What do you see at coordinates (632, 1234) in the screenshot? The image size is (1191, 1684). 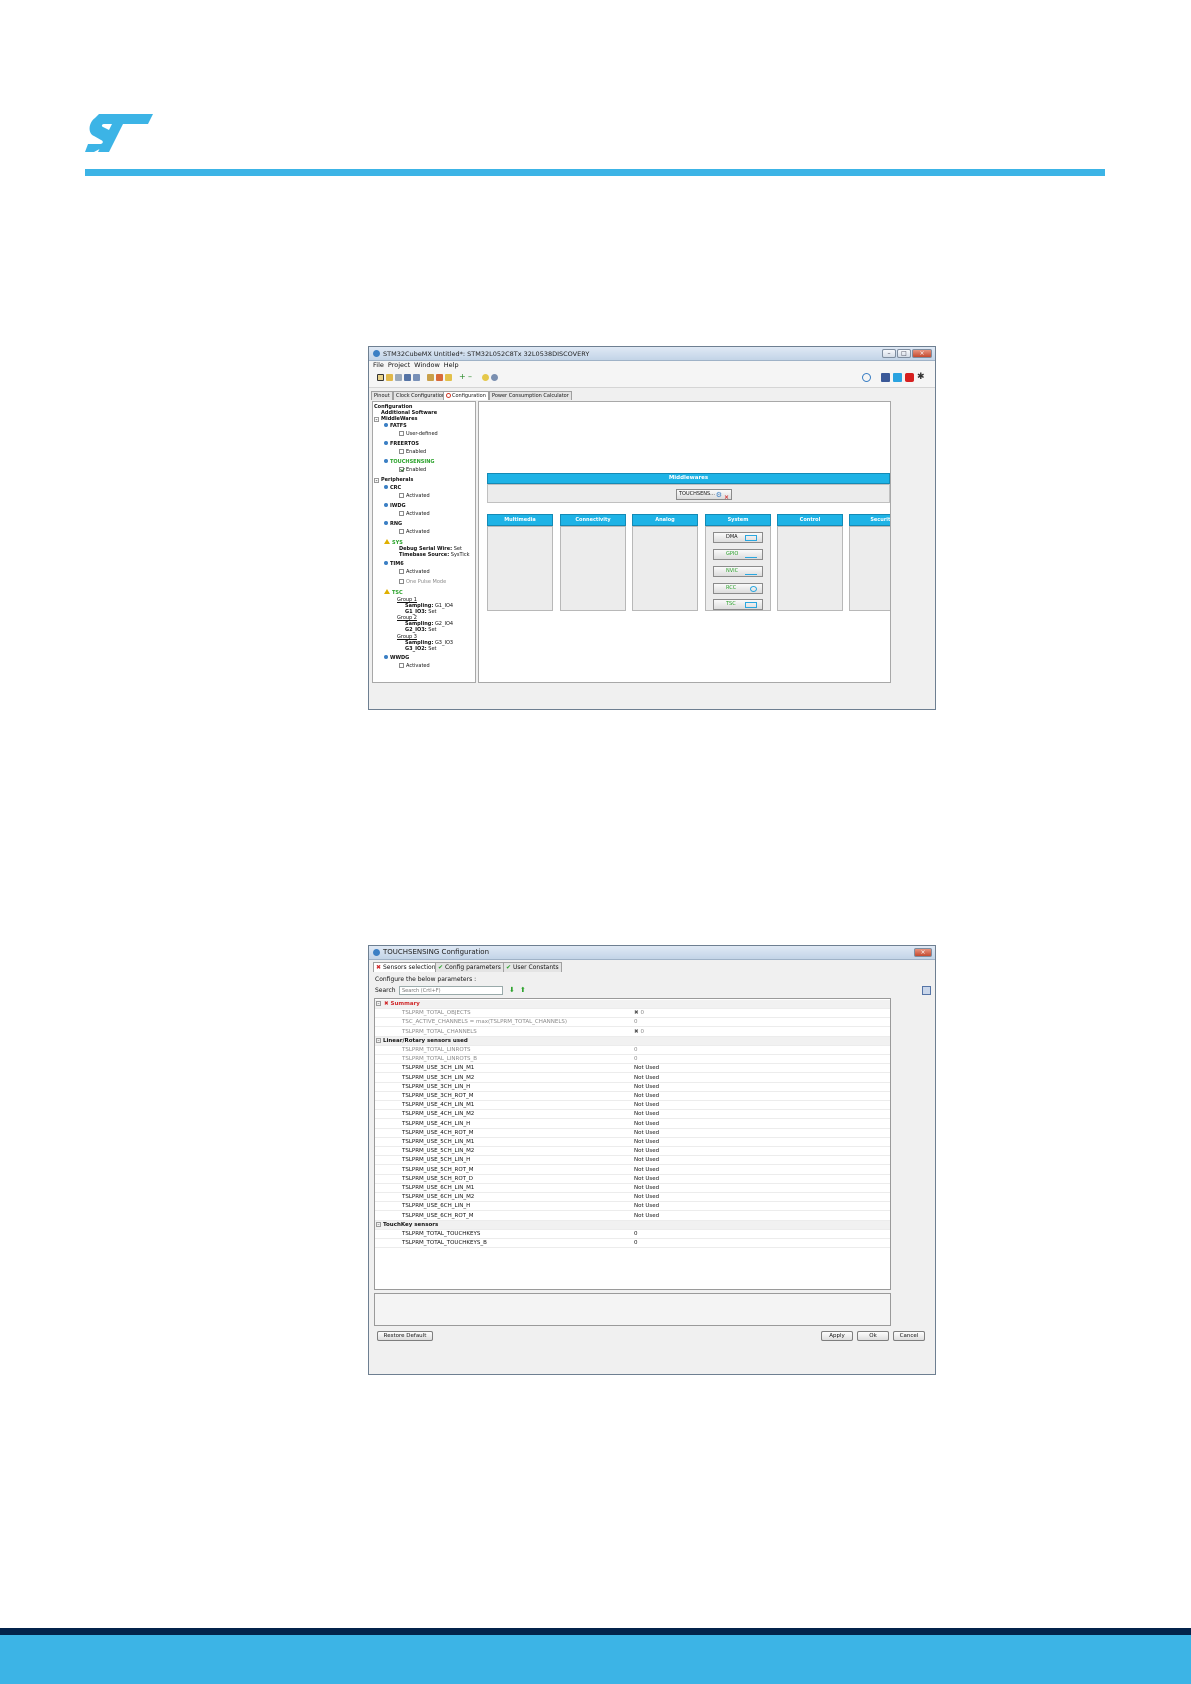 I see `parameter-row: TSLPRM_TOTAL_TOUCHKEYS 0` at bounding box center [632, 1234].